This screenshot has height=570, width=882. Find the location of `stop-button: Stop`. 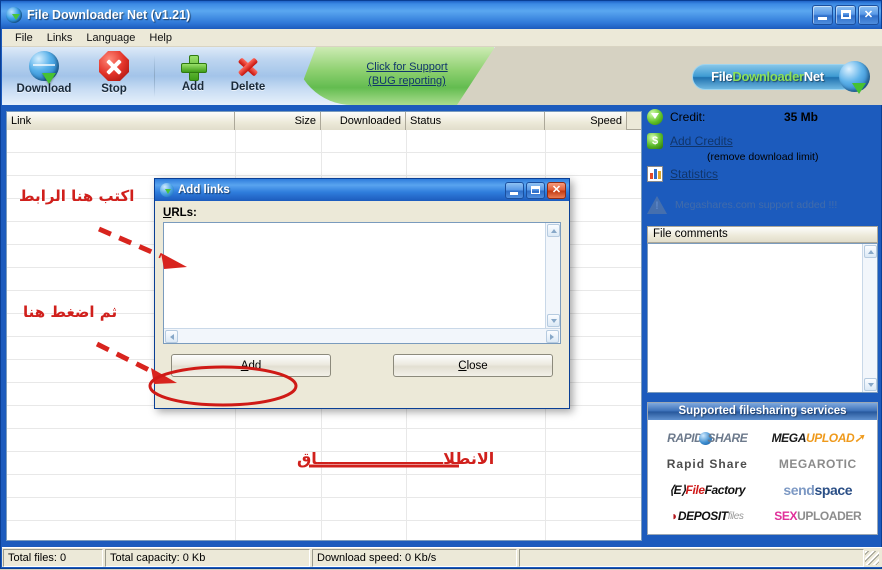

stop-button: Stop is located at coordinates (114, 76).